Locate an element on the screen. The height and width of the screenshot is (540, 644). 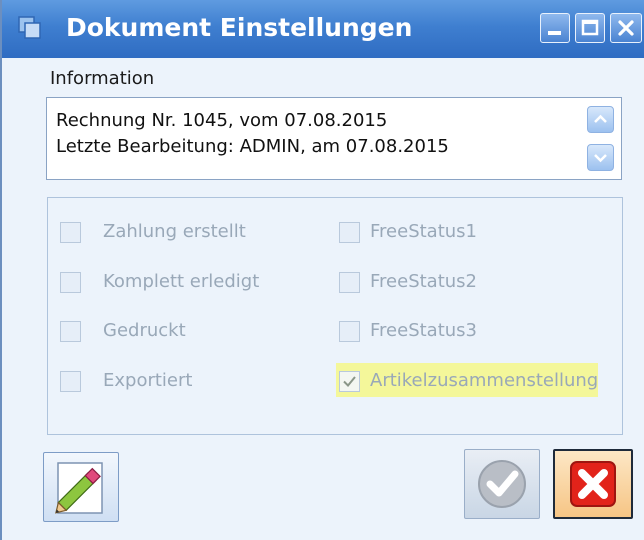
close-button is located at coordinates (626, 28).